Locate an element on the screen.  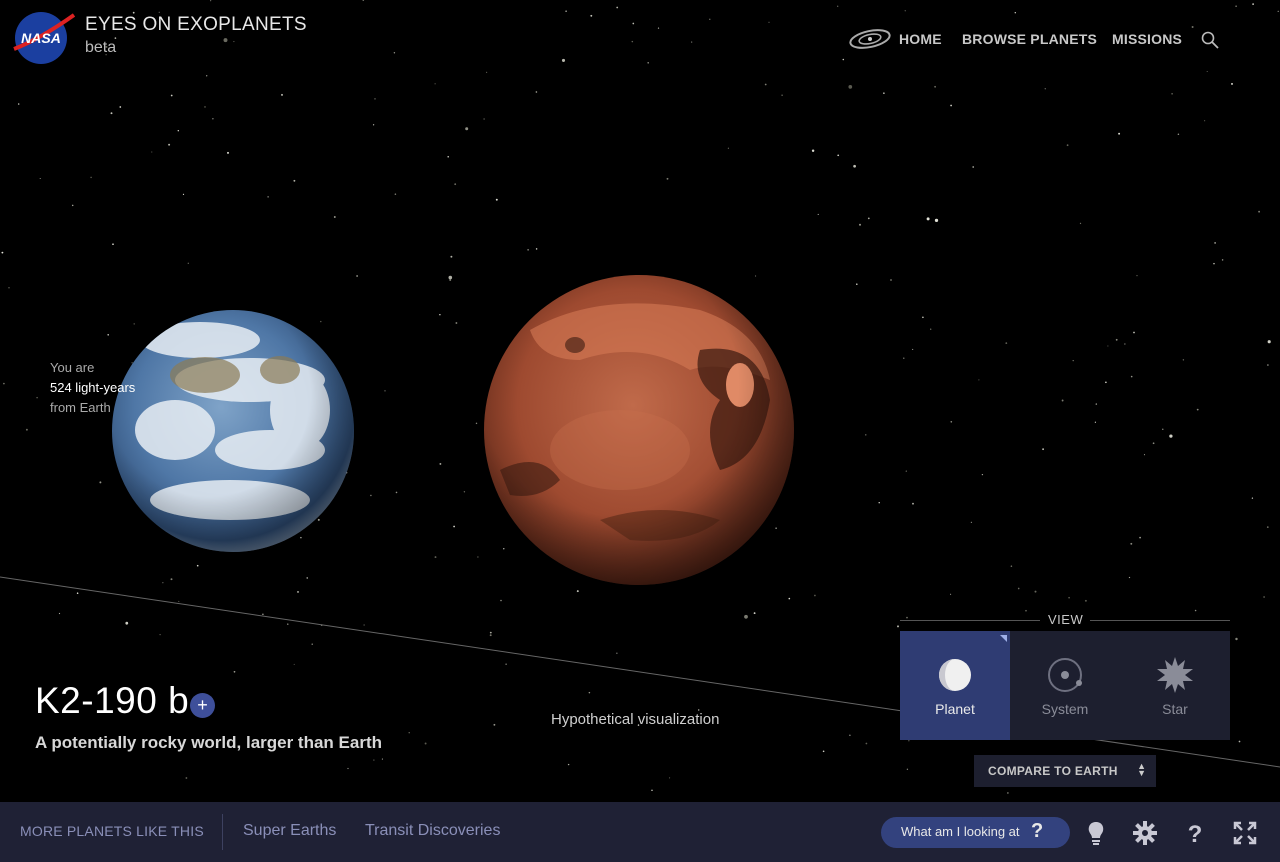
exoplanet-k2-190b is located at coordinates (639, 430).